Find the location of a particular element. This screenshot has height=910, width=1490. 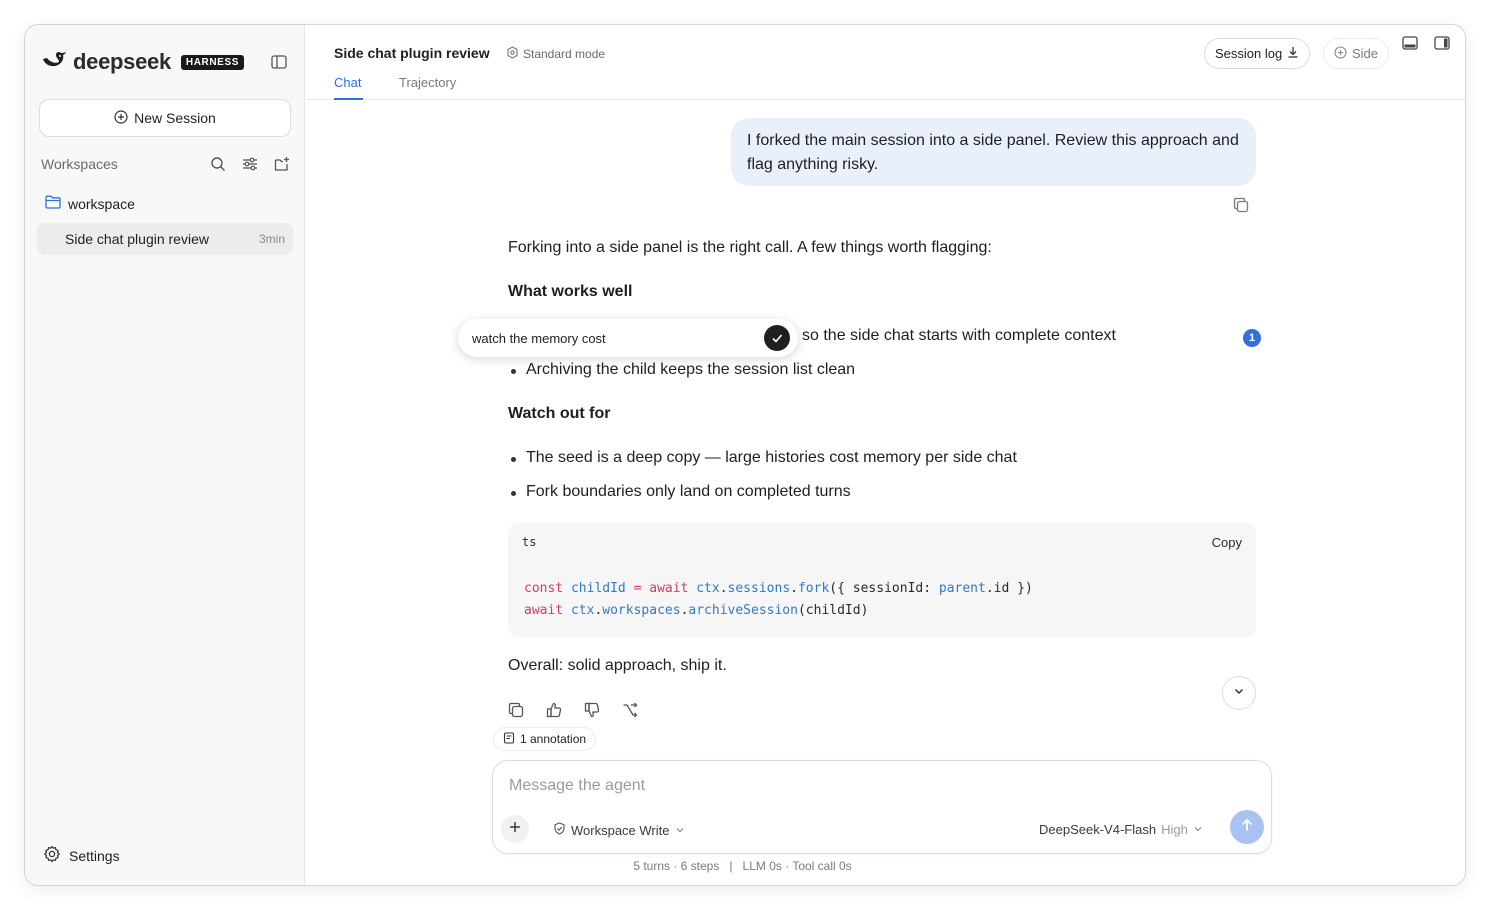

bottom-panel-icon is located at coordinates (1410, 43).